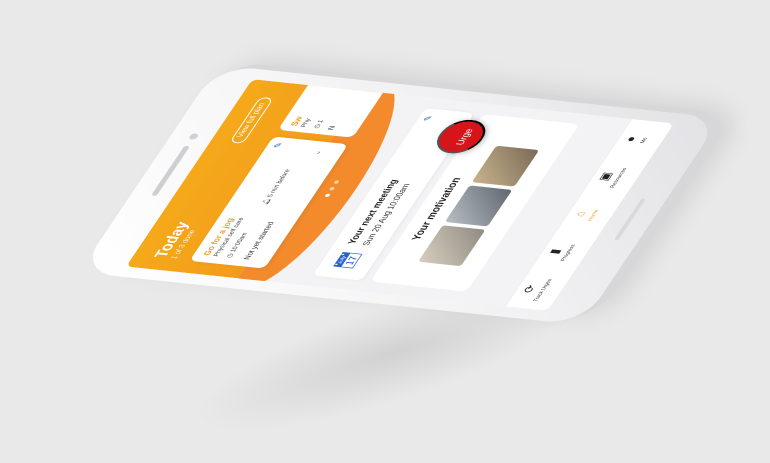 The image size is (770, 463). What do you see at coordinates (581, 214) in the screenshot?
I see `home-icon: ⌂` at bounding box center [581, 214].